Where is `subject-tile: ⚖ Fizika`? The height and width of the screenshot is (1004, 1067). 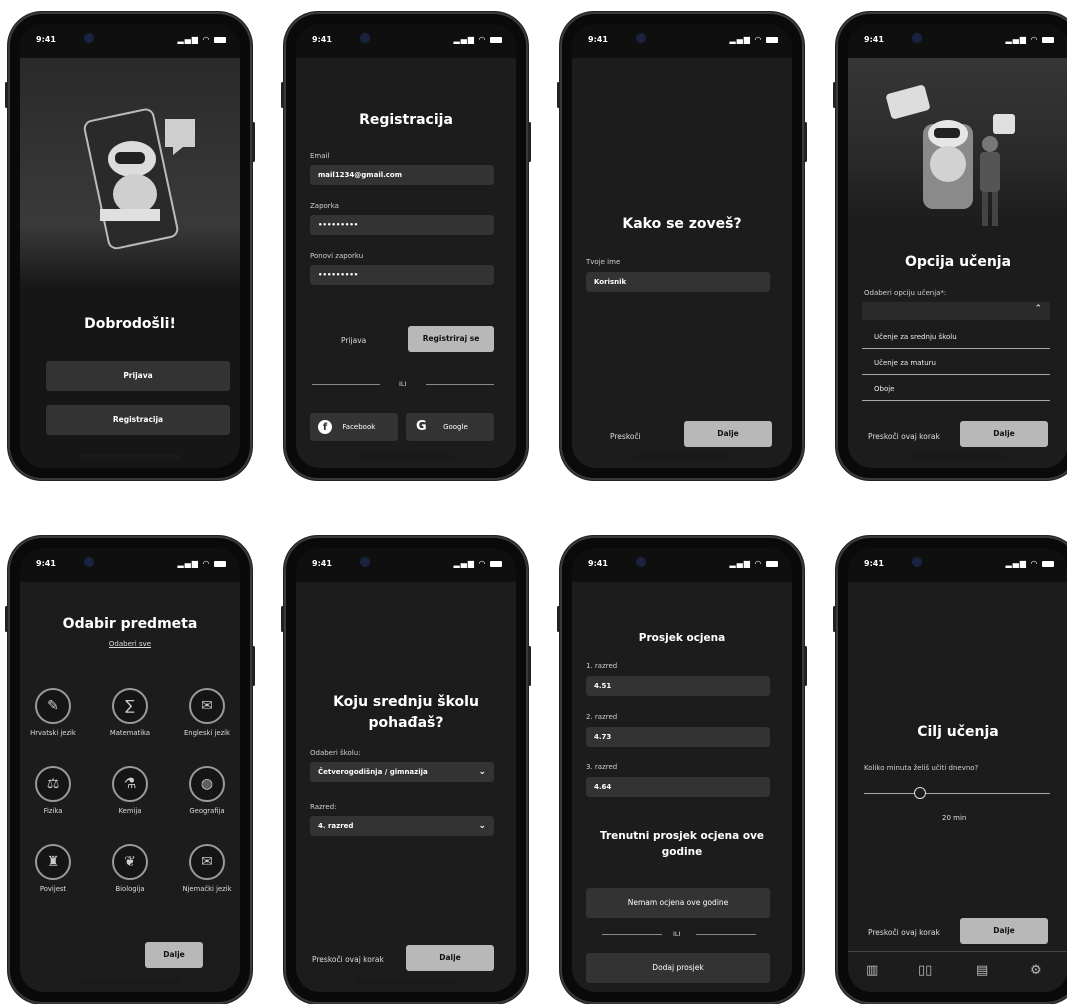 subject-tile: ⚖ Fizika is located at coordinates (53, 790).